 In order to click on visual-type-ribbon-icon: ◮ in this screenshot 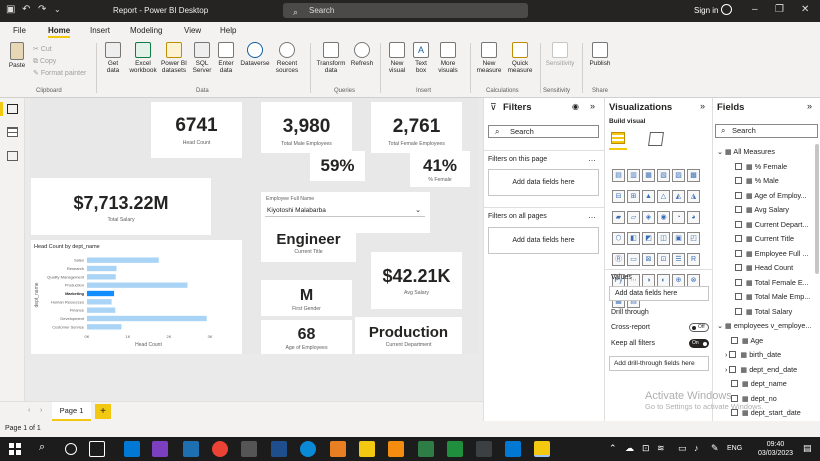, I will do `click(693, 196)`.